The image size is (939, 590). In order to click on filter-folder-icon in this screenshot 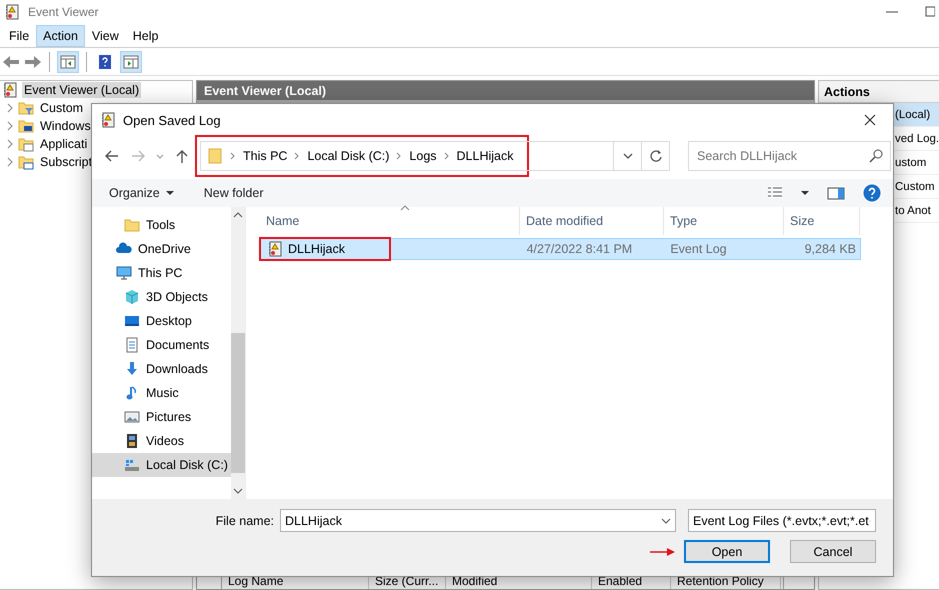, I will do `click(26, 108)`.